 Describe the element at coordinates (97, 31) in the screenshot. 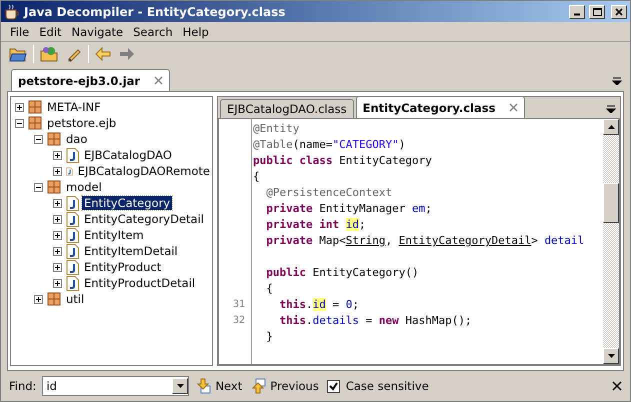

I see `menu-item: Navigate` at that location.